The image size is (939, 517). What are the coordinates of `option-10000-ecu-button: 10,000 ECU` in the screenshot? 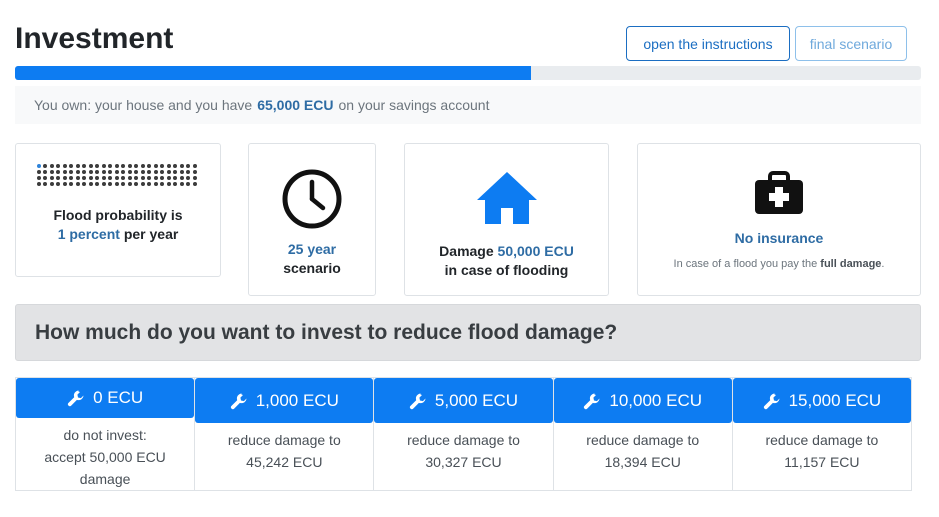 It's located at (642, 400).